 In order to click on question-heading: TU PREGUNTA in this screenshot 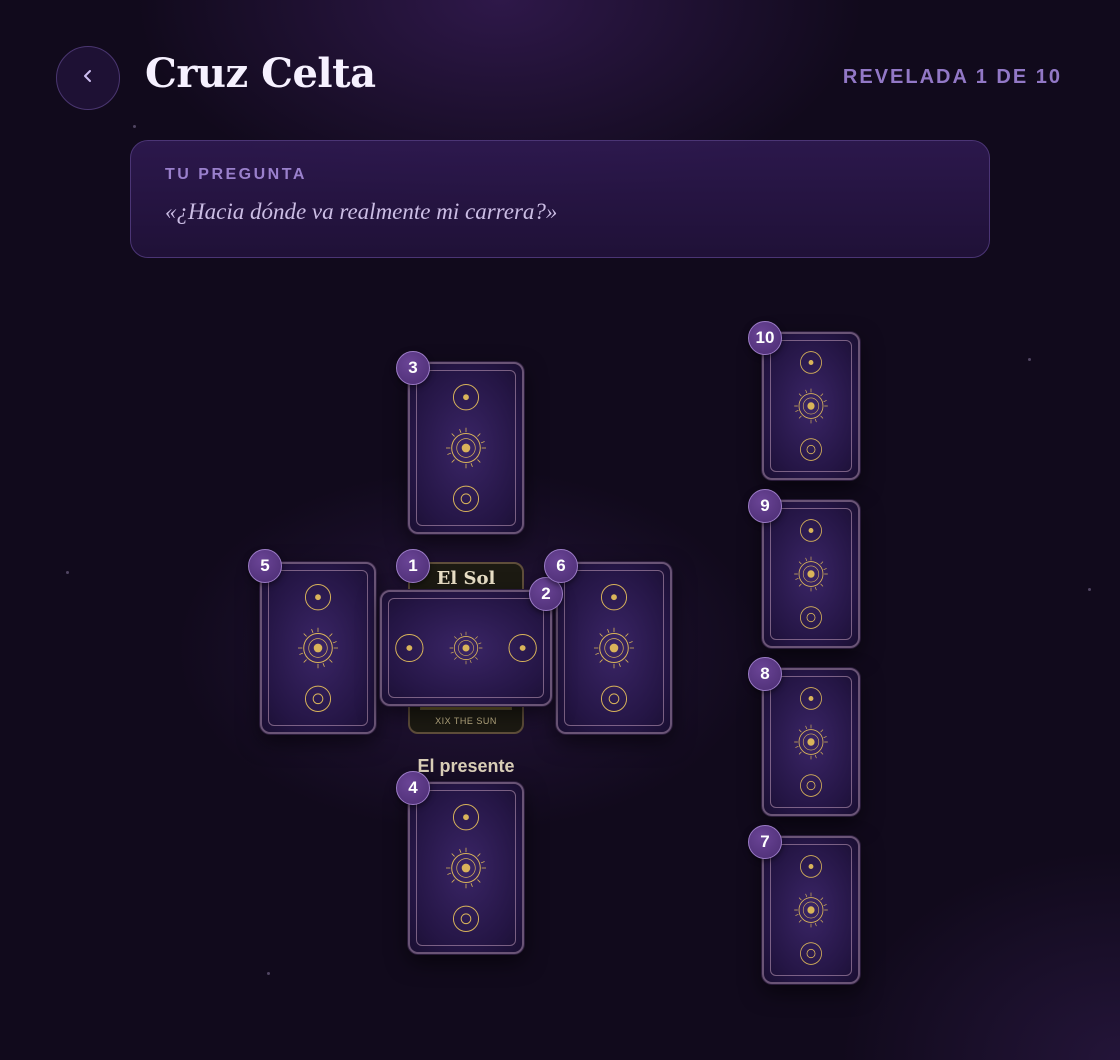, I will do `click(236, 174)`.